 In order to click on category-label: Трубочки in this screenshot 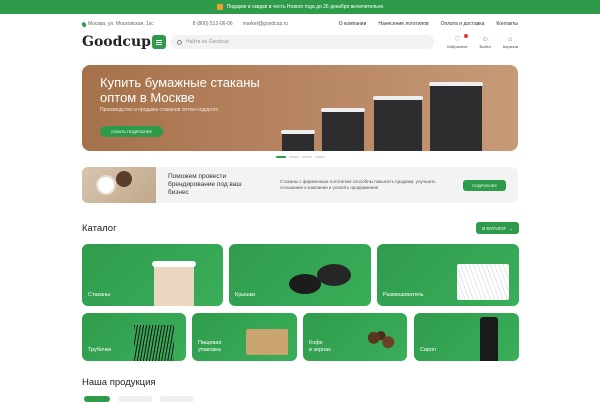, I will do `click(100, 349)`.